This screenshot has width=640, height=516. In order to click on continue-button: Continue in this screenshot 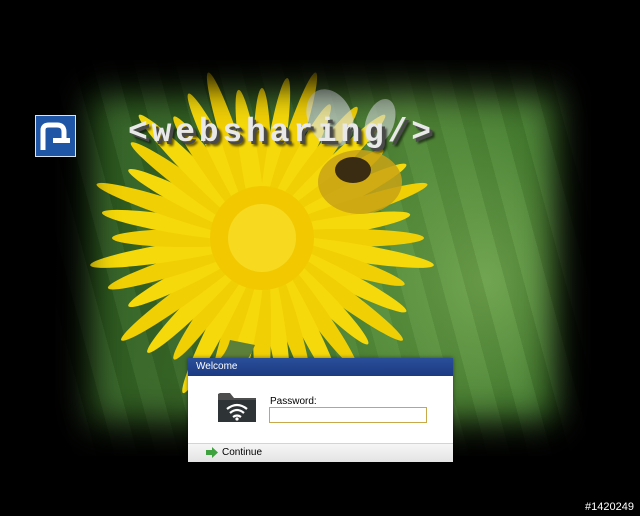, I will do `click(234, 452)`.